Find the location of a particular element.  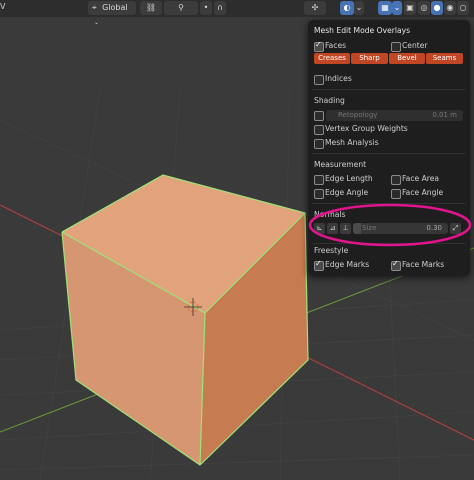

creases-toggle: Creases is located at coordinates (332, 58).